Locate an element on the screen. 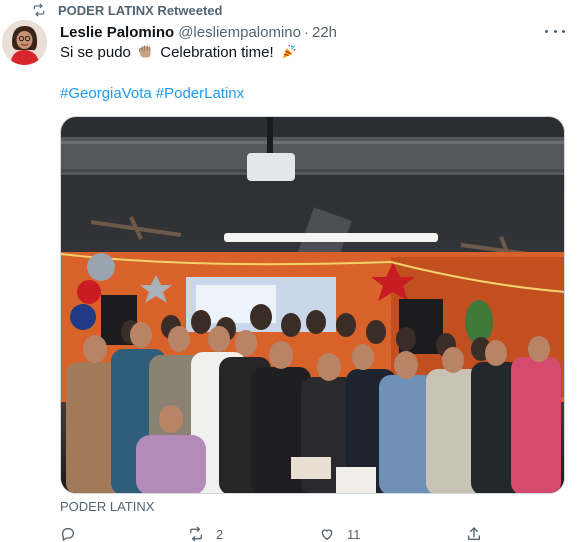 The width and height of the screenshot is (577, 542). share-icon is located at coordinates (474, 533).